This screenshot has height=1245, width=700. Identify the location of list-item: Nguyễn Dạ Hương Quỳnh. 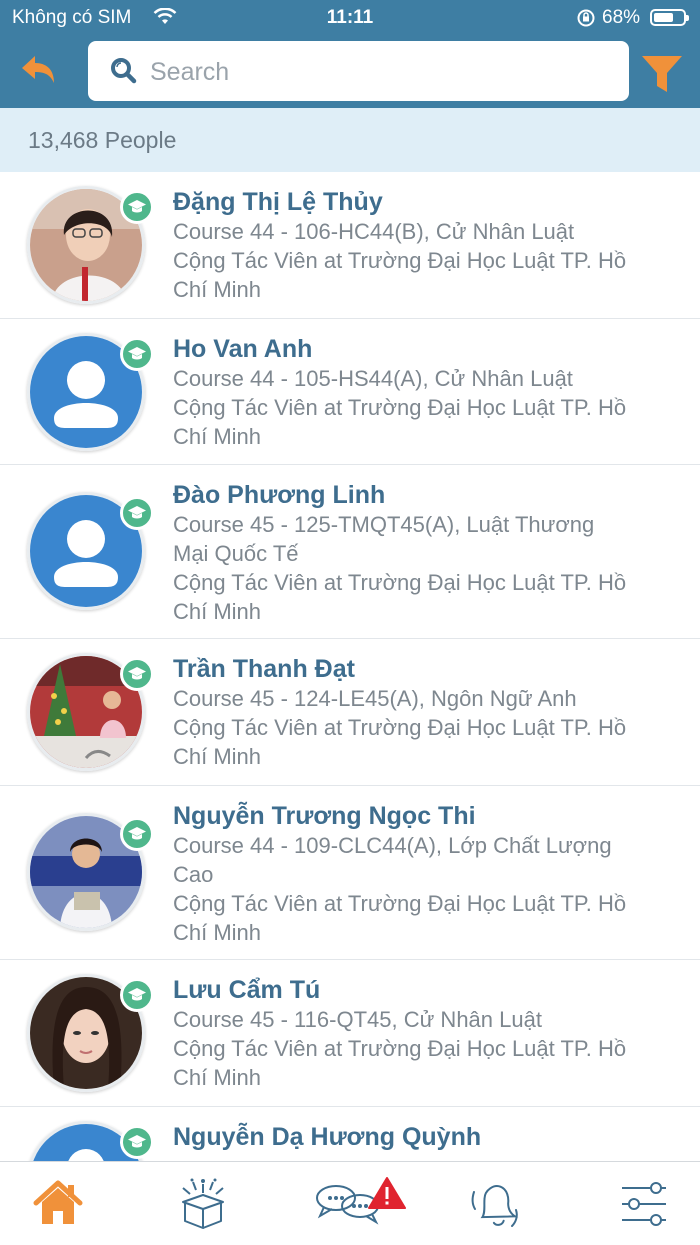
(350, 1134).